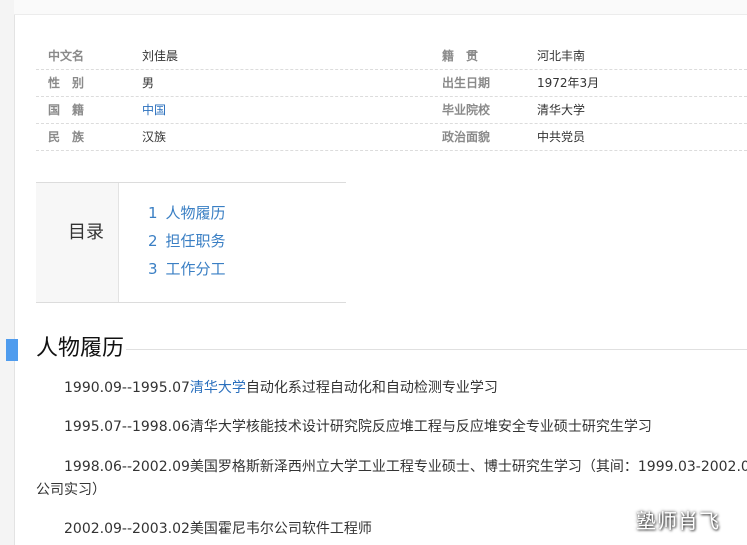  Describe the element at coordinates (561, 56) in the screenshot. I see `info-value: 河北丰南` at that location.